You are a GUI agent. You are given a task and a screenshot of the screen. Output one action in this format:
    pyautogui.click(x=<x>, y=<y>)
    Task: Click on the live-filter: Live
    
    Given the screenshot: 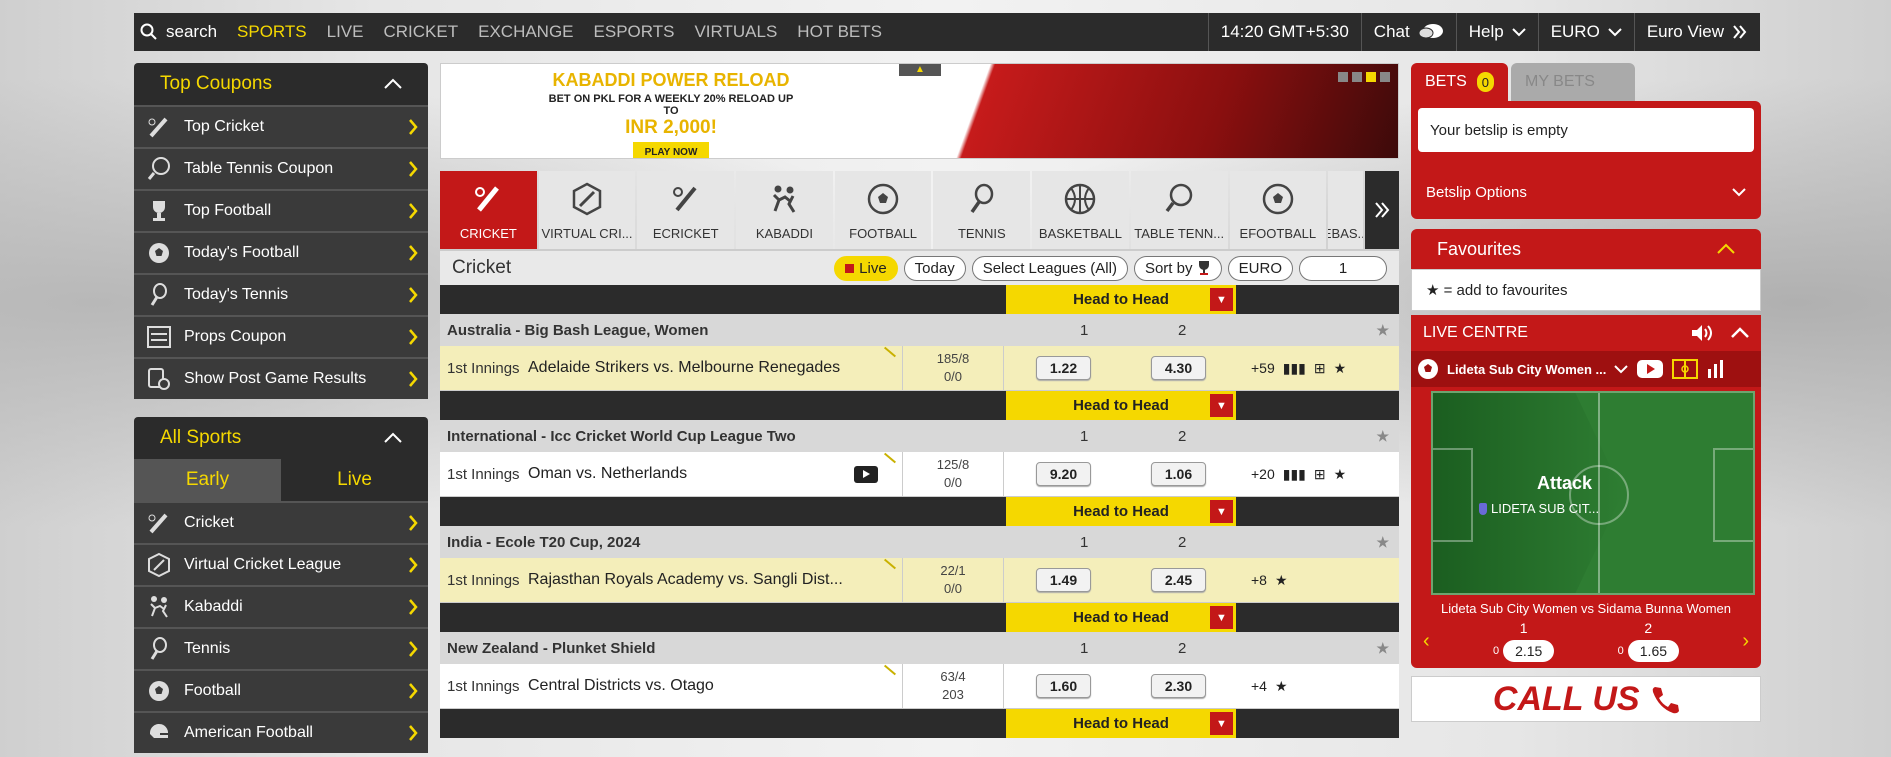 What is the action you would take?
    pyautogui.click(x=866, y=268)
    